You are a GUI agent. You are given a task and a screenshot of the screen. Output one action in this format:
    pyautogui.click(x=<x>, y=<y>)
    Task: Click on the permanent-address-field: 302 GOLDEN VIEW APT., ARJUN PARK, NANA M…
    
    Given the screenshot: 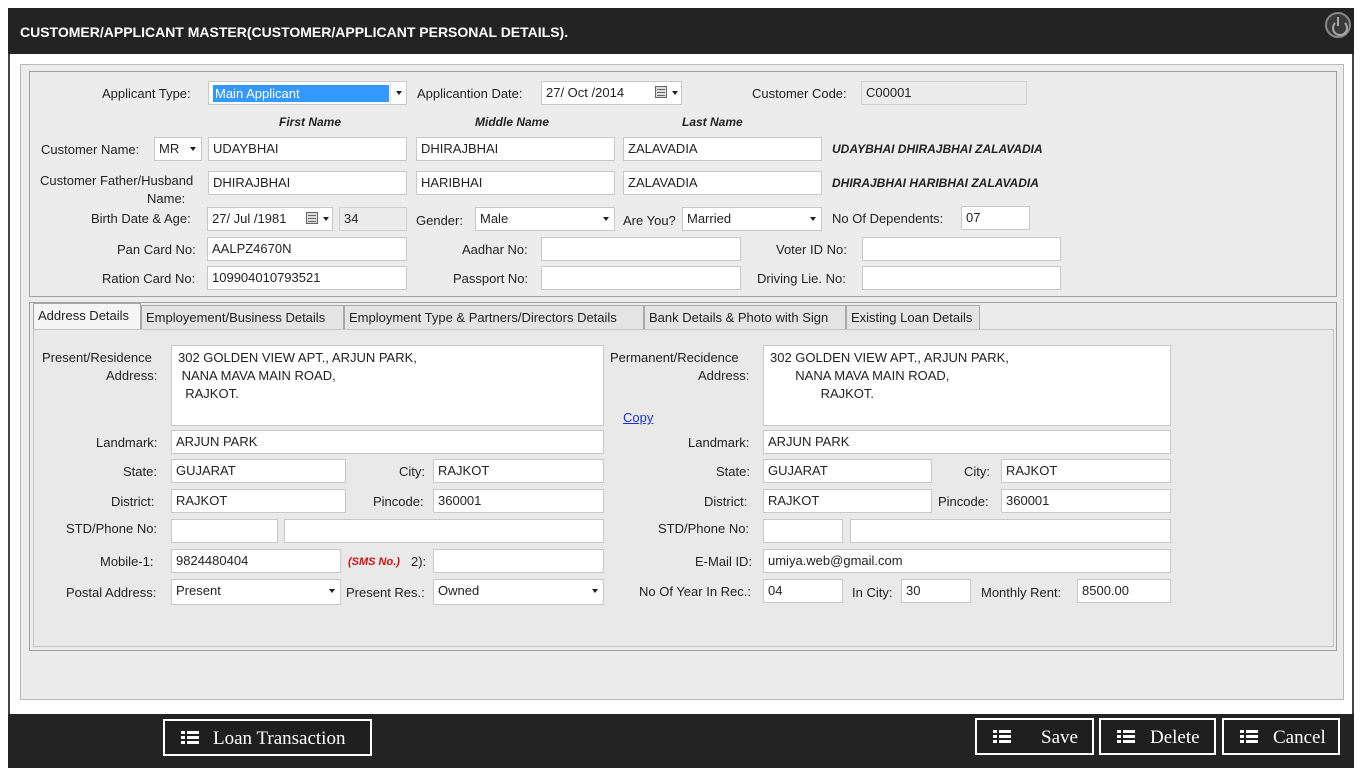 What is the action you would take?
    pyautogui.click(x=967, y=385)
    